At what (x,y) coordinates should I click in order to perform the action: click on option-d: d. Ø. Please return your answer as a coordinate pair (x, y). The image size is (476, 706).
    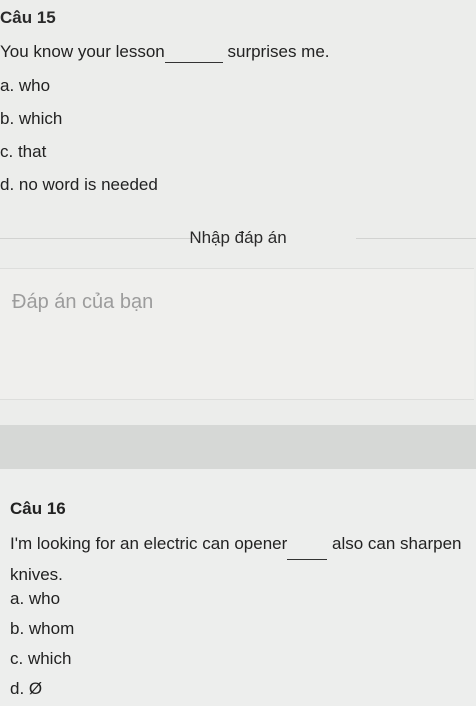
    Looking at the image, I should click on (26, 689).